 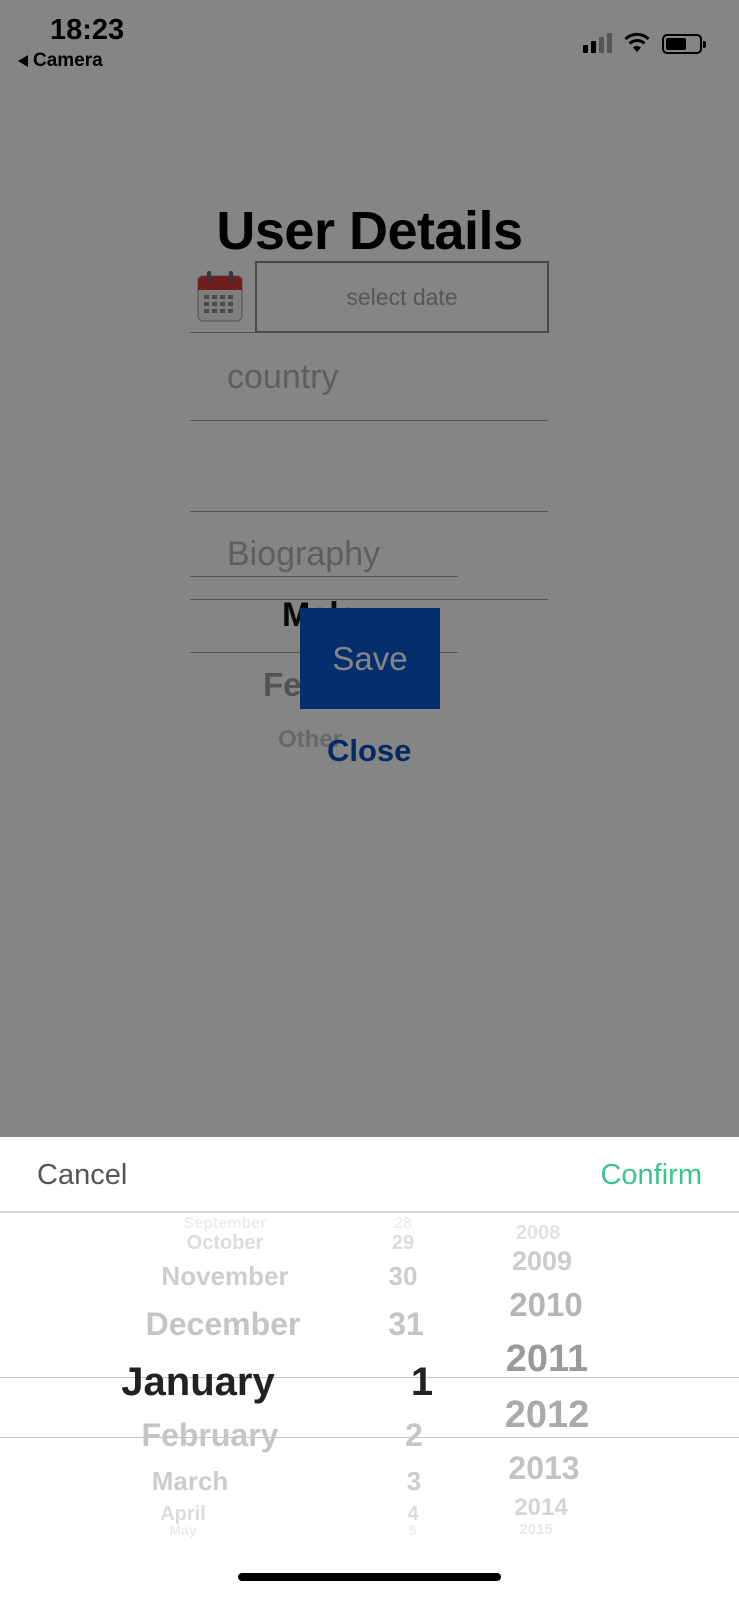 I want to click on month-item: March, so click(x=190, y=1481).